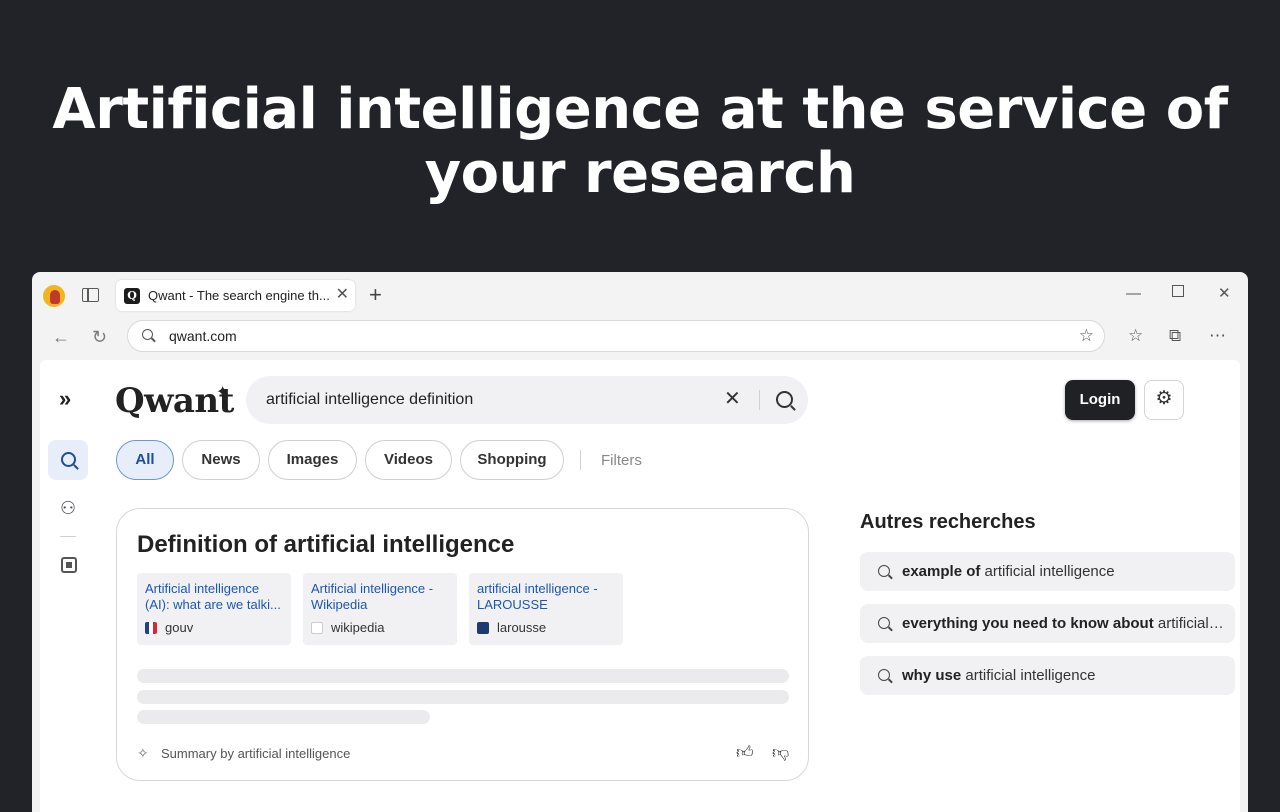 The image size is (1280, 812). I want to click on gear-icon: ⚙, so click(1164, 398).